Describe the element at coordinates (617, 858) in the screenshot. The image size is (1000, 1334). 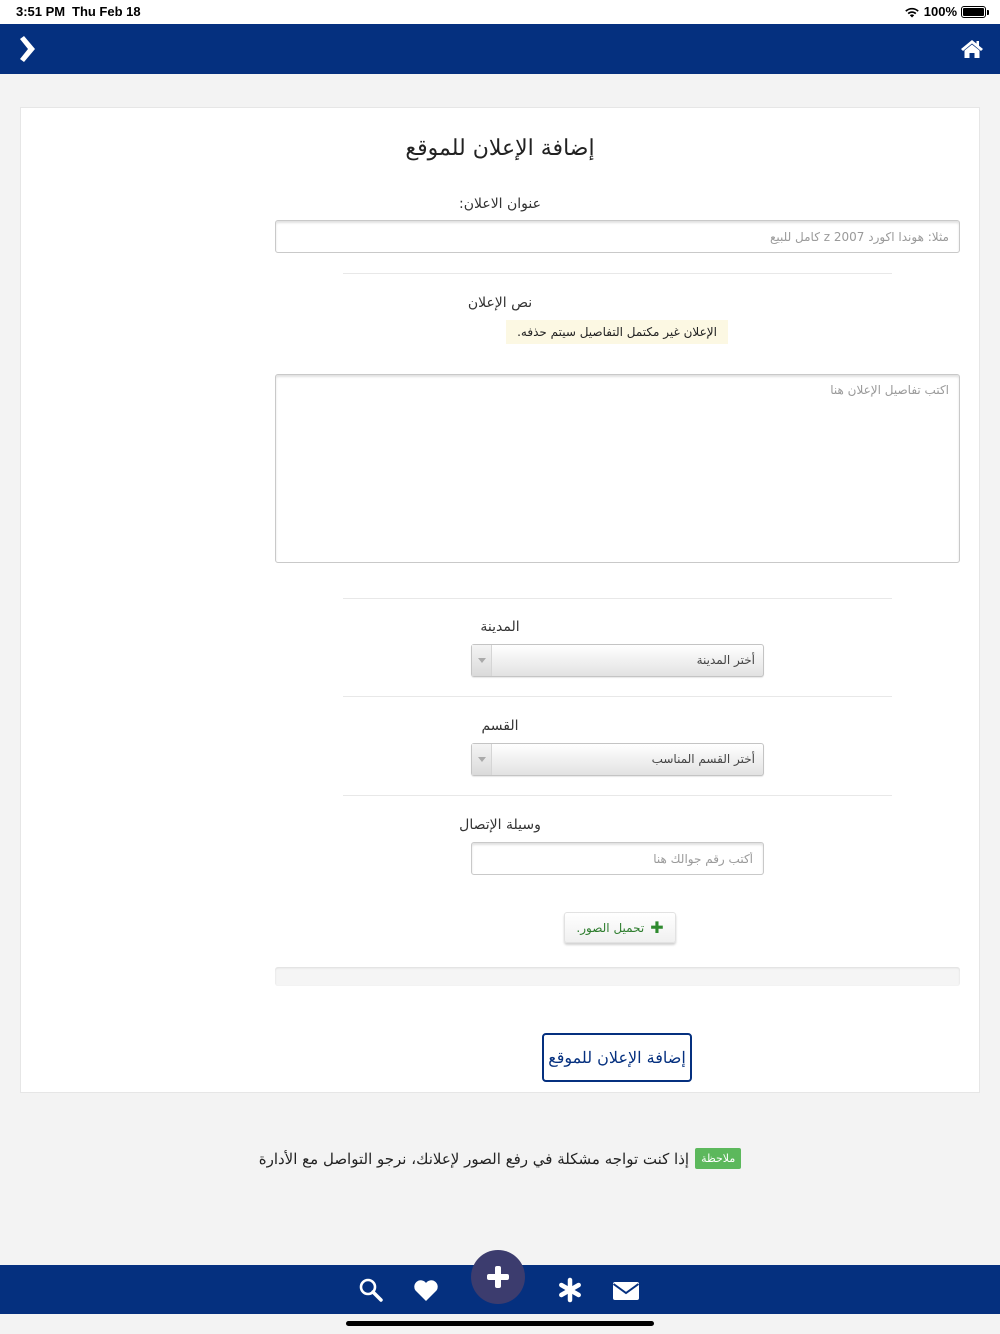
I see `contact-input` at that location.